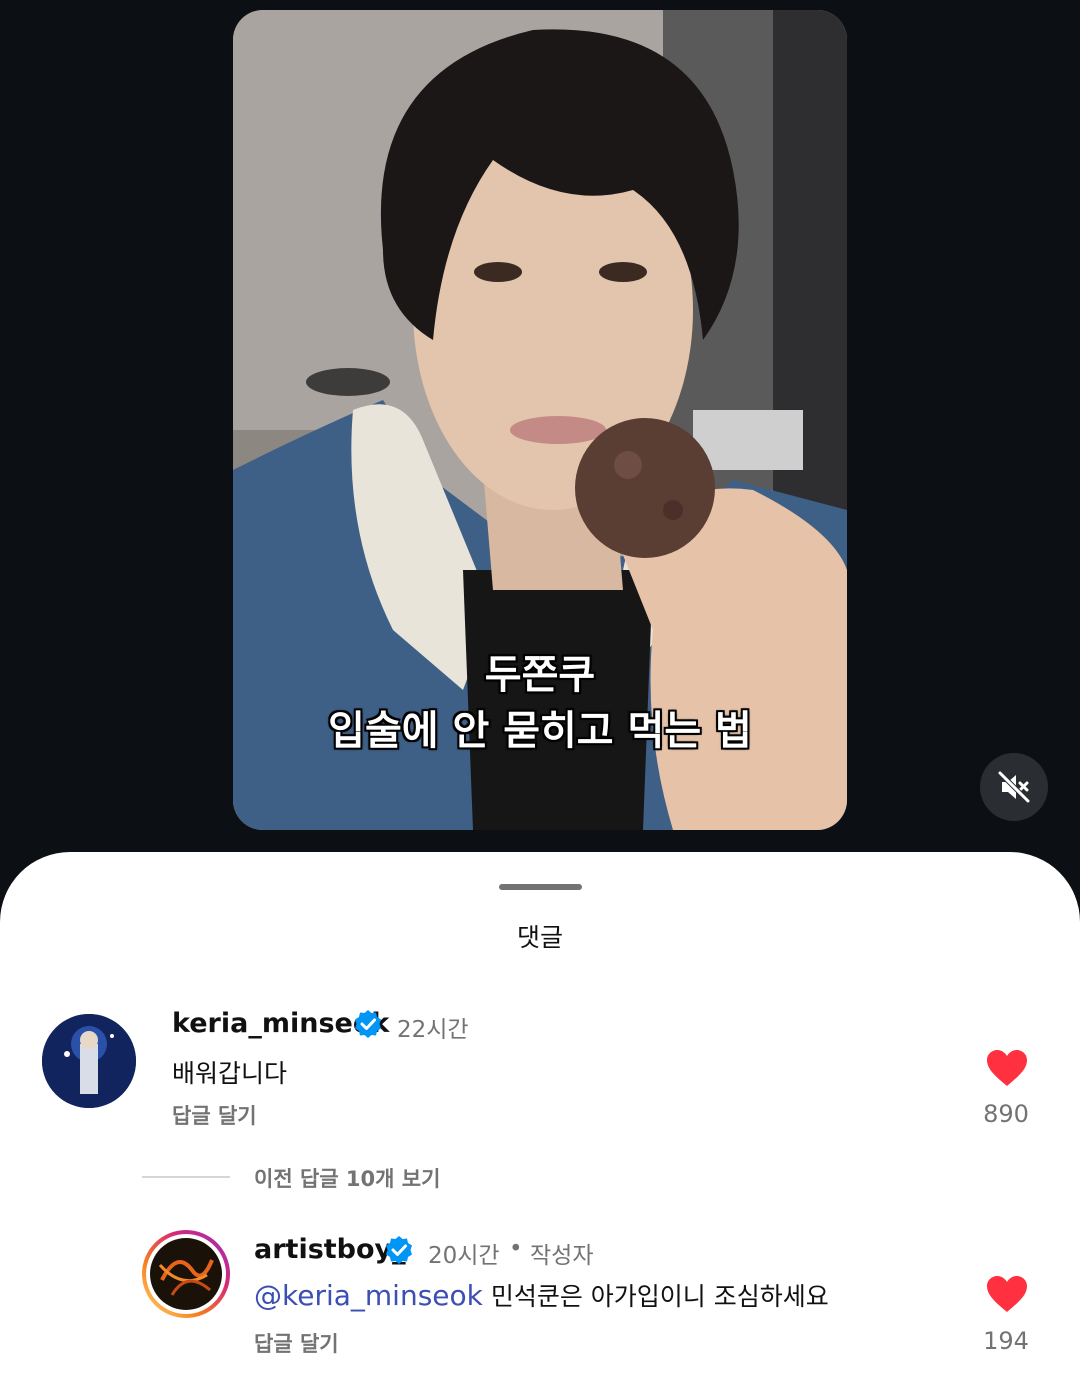 The height and width of the screenshot is (1383, 1080). What do you see at coordinates (540, 731) in the screenshot?
I see `video-caption-line2: 입술에 안 묻히고 먹는 법` at bounding box center [540, 731].